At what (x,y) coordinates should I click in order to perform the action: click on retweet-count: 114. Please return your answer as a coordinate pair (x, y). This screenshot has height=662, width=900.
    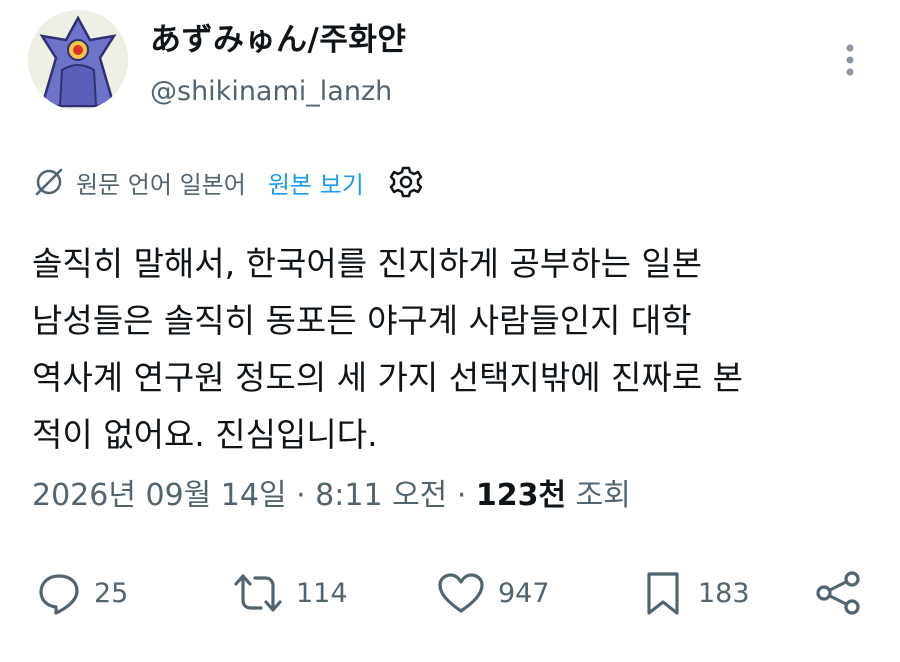
    Looking at the image, I should click on (322, 593).